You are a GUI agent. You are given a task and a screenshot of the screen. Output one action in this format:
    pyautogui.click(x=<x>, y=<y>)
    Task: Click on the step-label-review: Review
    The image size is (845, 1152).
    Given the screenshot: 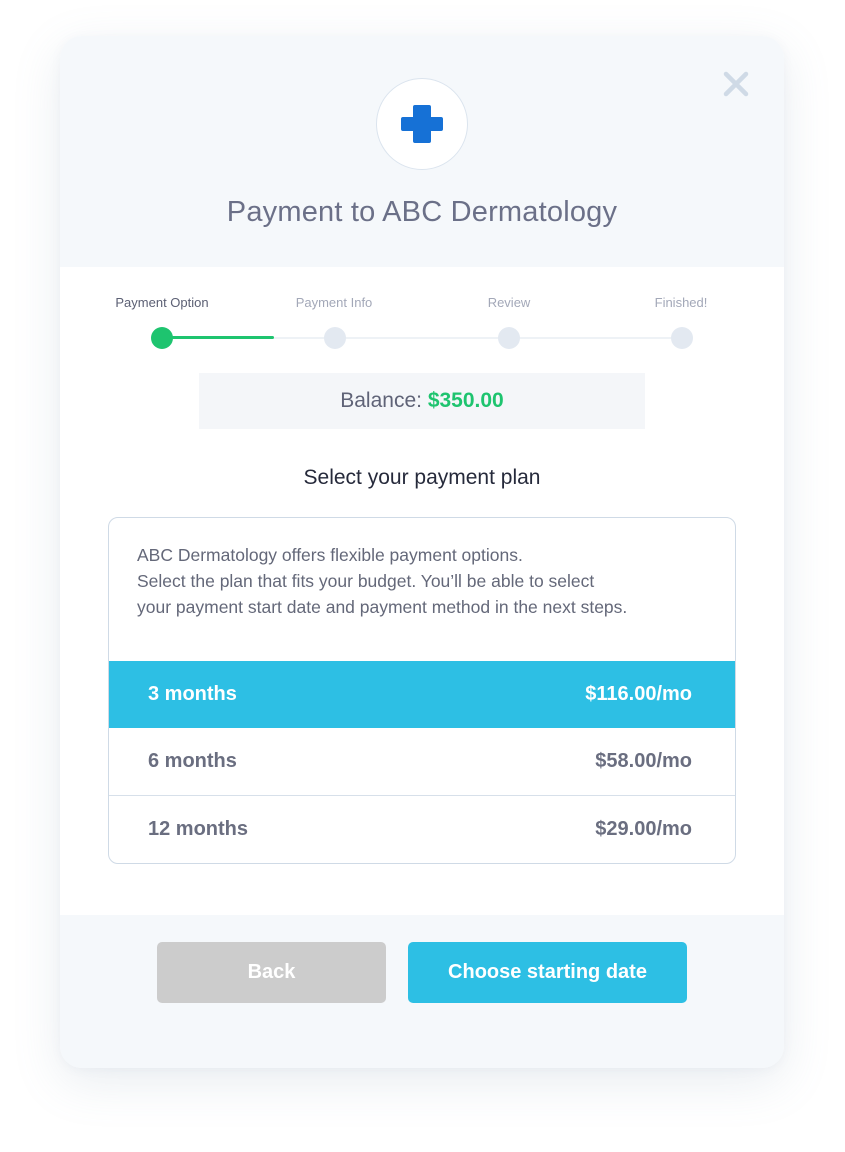 What is the action you would take?
    pyautogui.click(x=509, y=302)
    